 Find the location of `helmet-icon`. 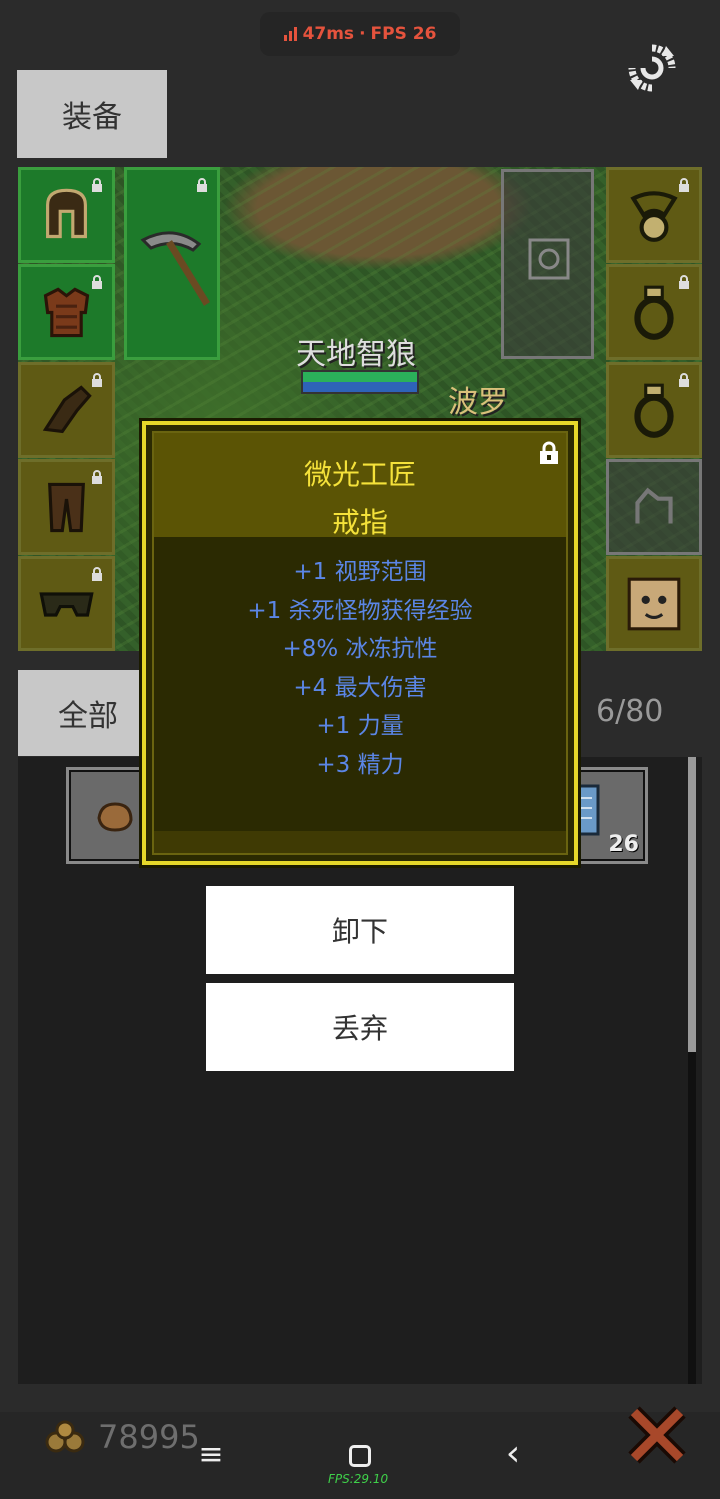

helmet-icon is located at coordinates (66, 213).